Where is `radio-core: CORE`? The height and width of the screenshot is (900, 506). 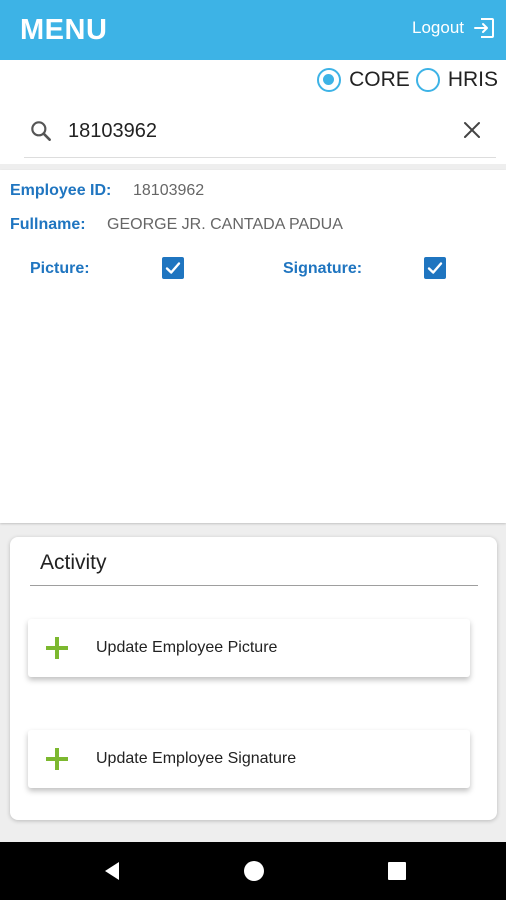 radio-core: CORE is located at coordinates (363, 80).